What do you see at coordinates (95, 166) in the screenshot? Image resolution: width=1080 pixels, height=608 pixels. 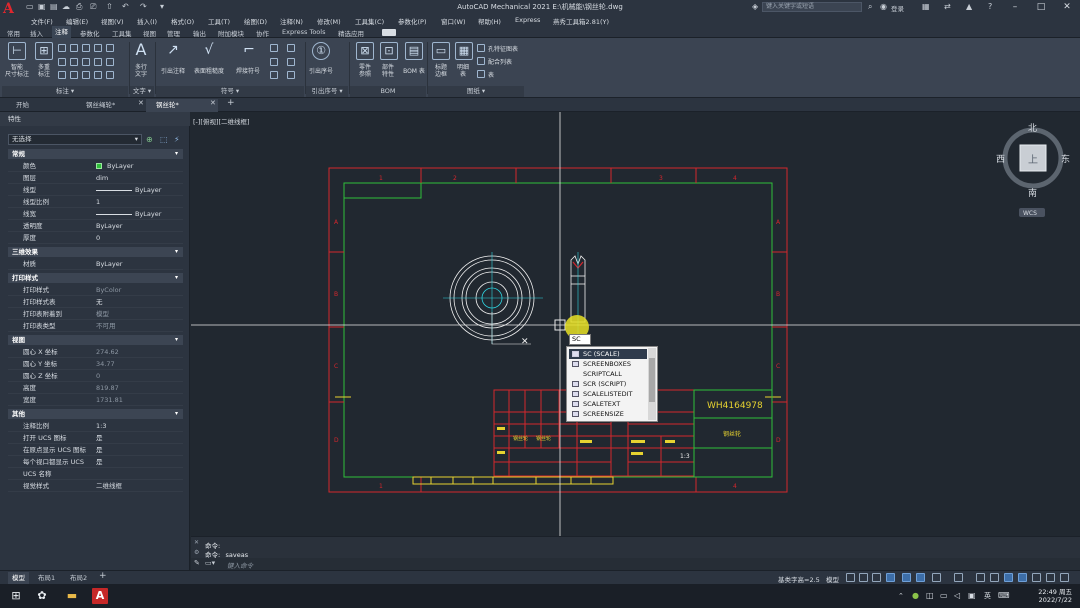 I see `property-row: 颜色 ByLayer` at bounding box center [95, 166].